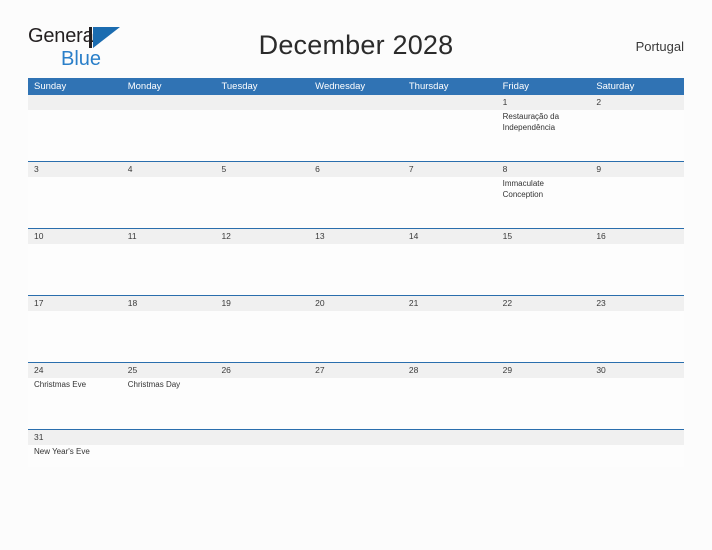  I want to click on week-row: 17 18 19 20 21 22 23, so click(356, 329).